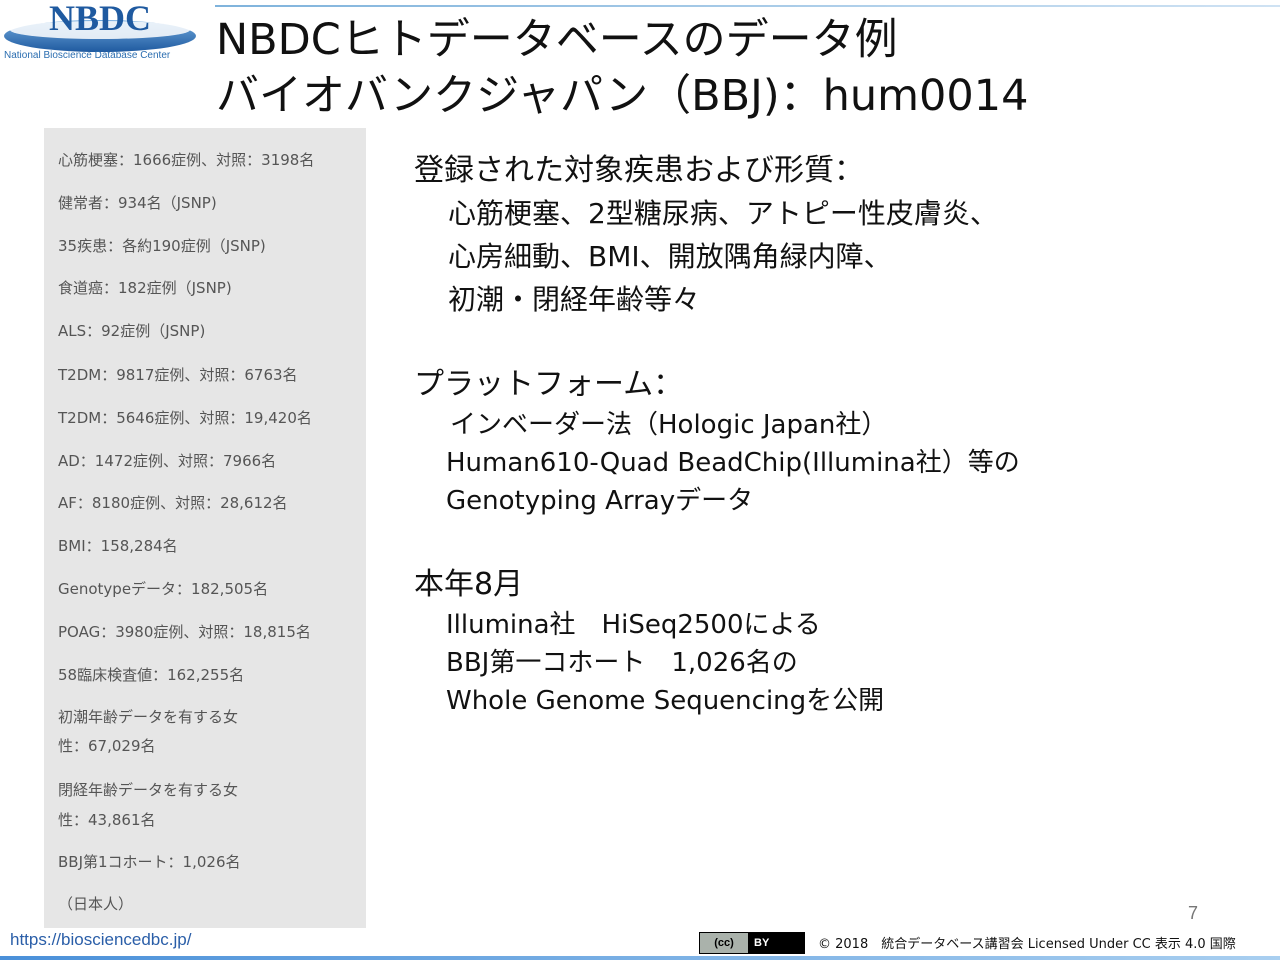 The image size is (1280, 960). Describe the element at coordinates (724, 943) in the screenshot. I see `cc-icon: (cc)` at that location.